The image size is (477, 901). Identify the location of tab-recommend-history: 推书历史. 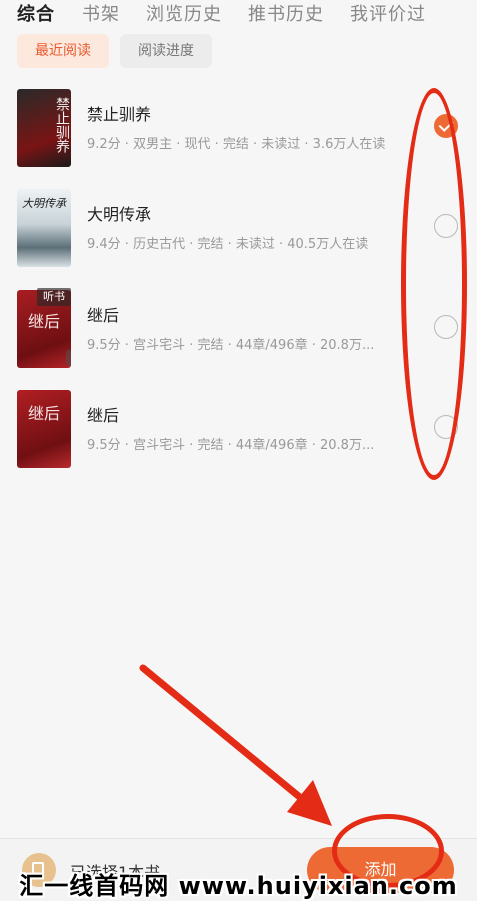
(286, 13).